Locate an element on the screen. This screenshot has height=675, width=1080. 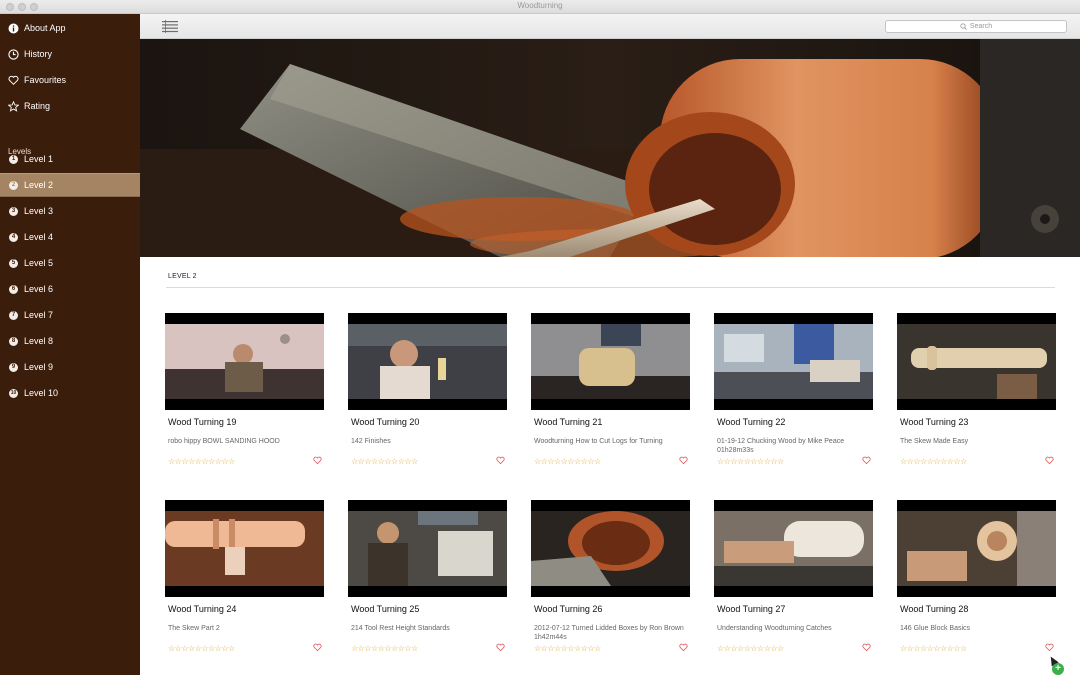
search-input: Search is located at coordinates (976, 26).